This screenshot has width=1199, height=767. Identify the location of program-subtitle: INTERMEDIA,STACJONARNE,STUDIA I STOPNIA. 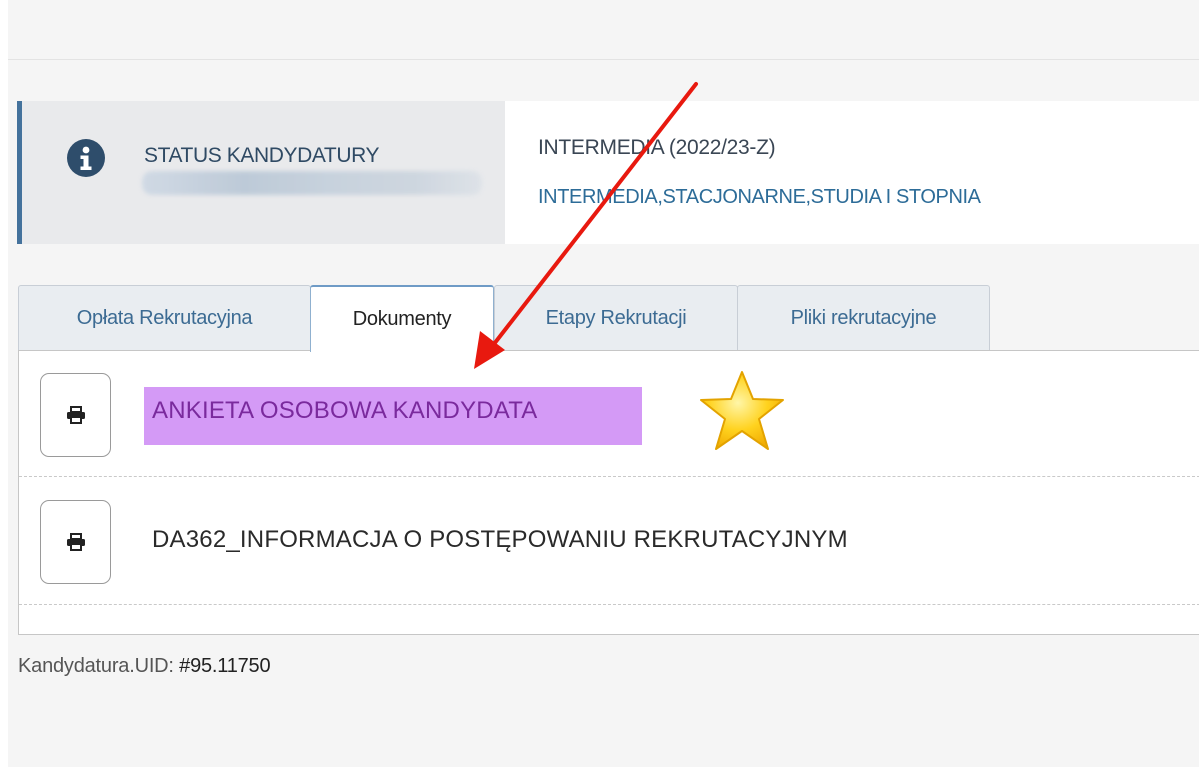
(759, 197).